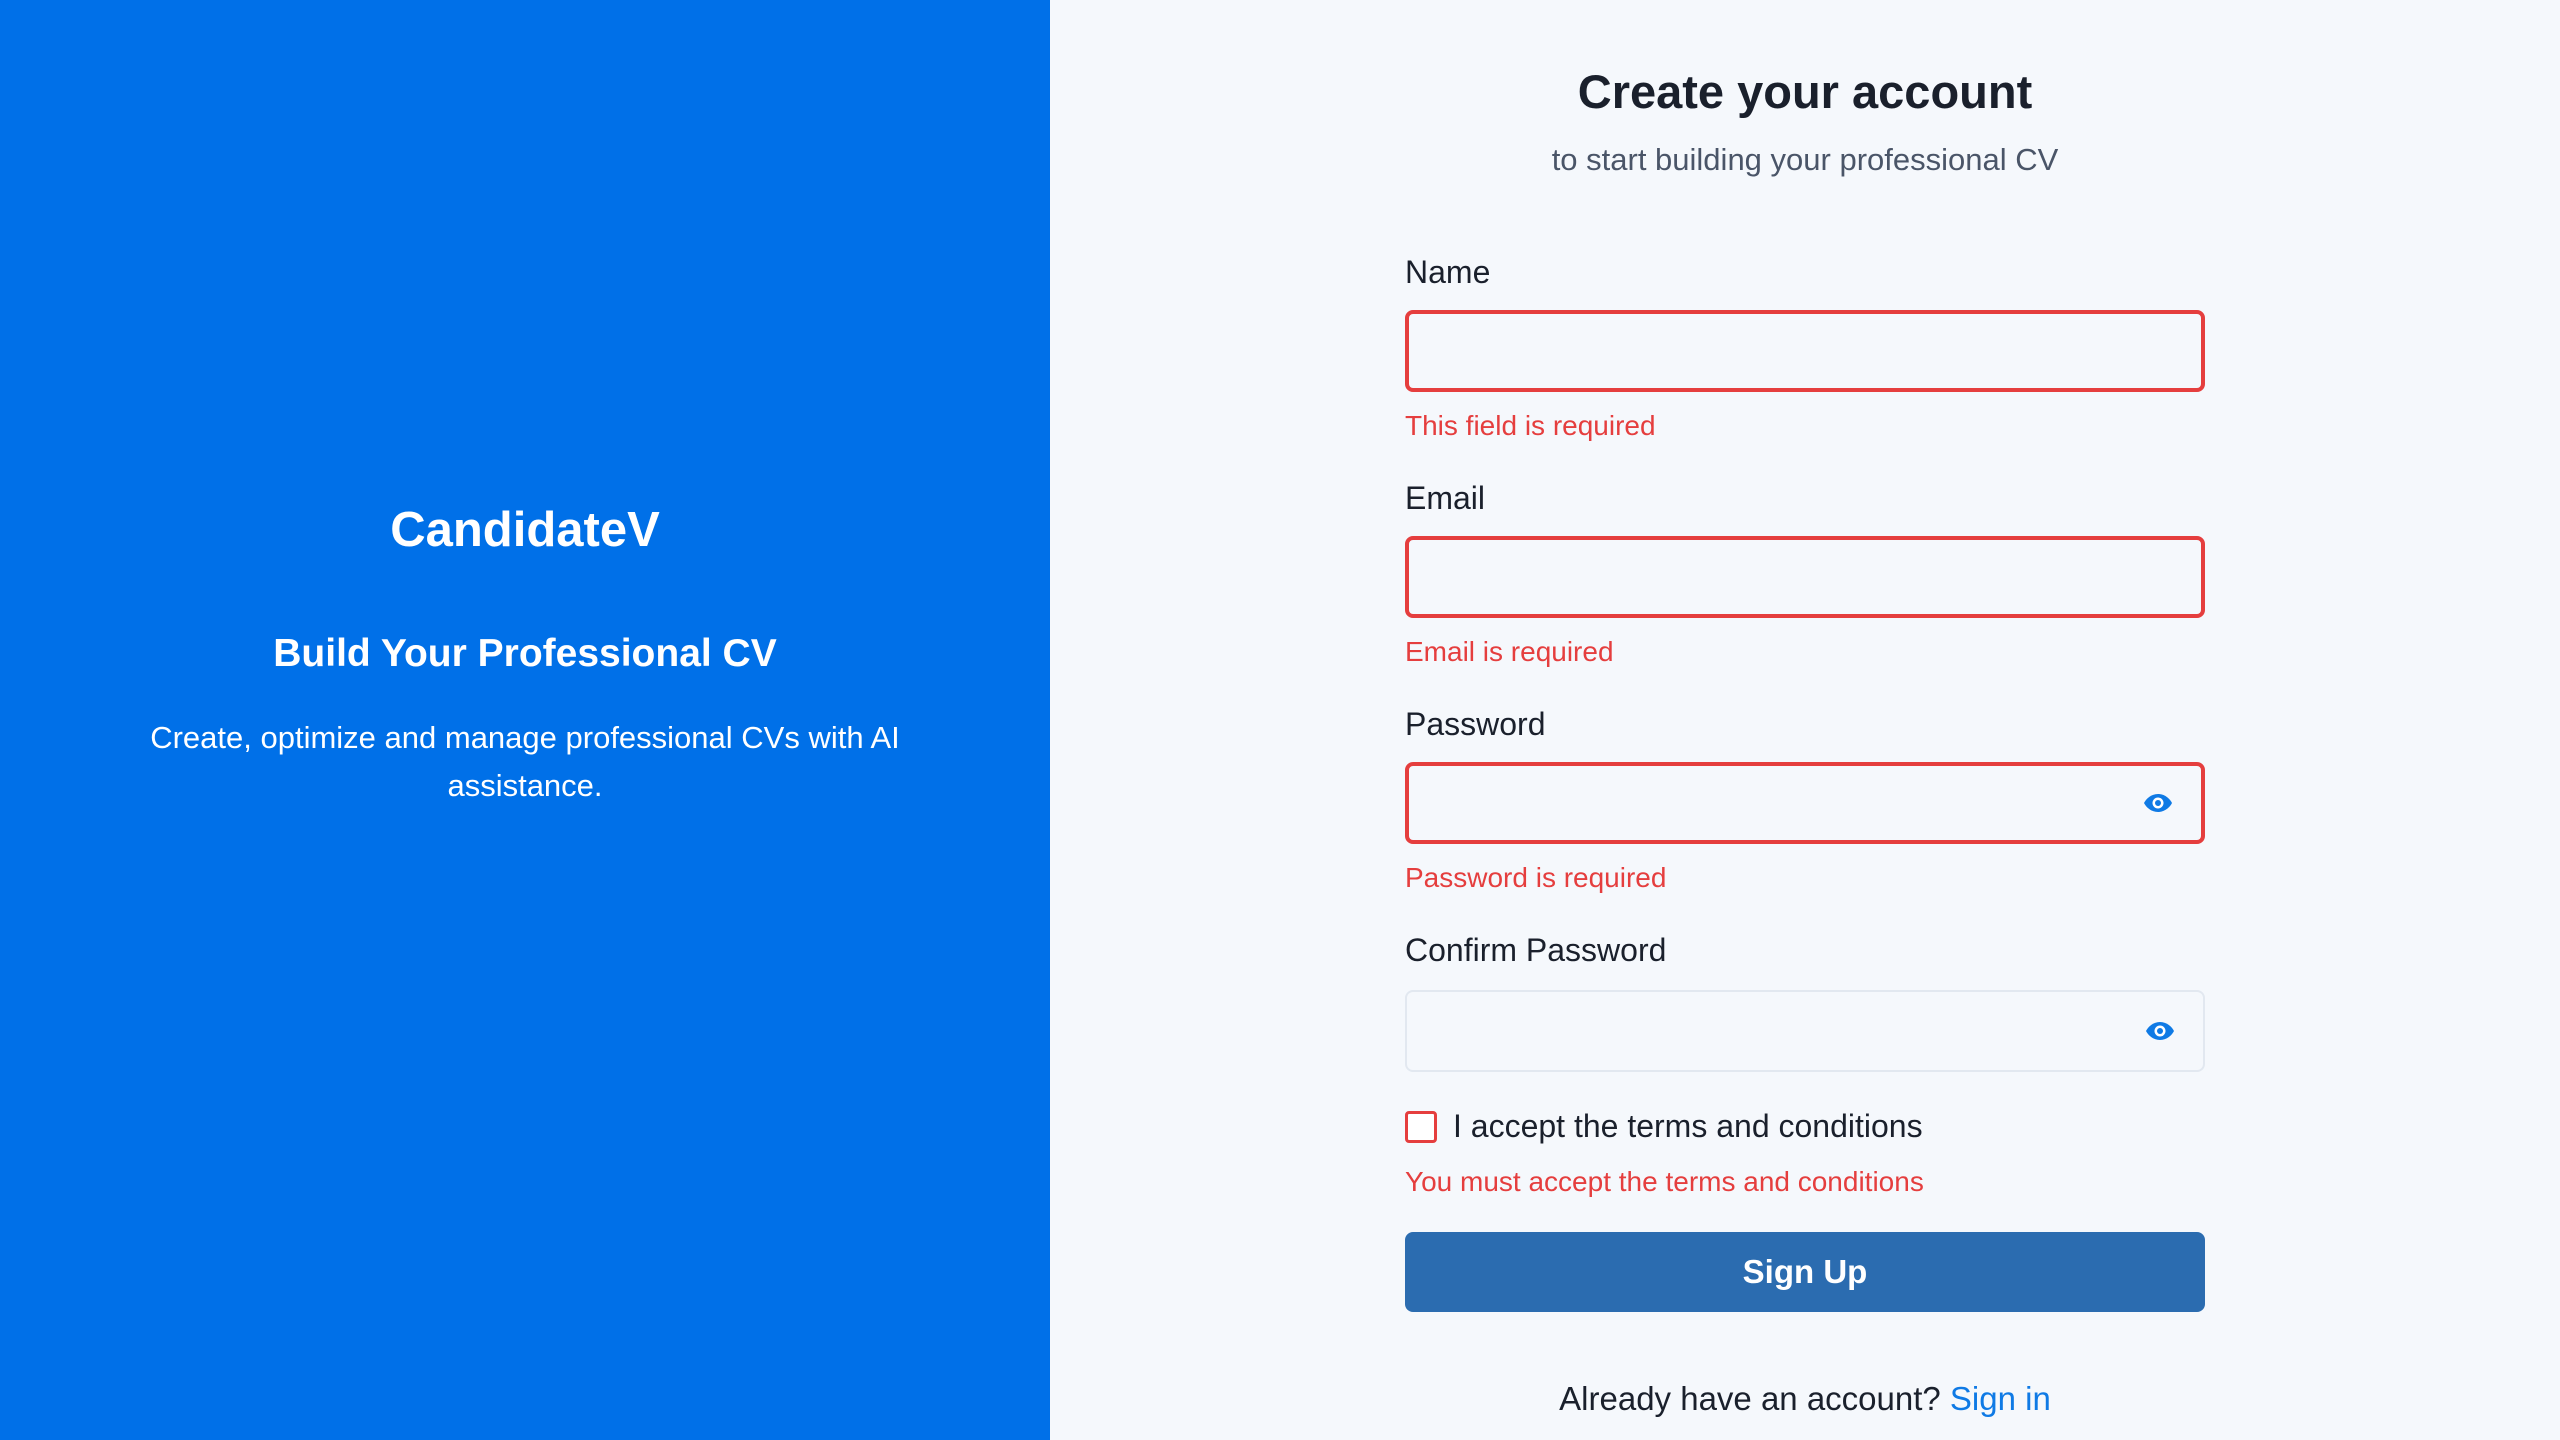 This screenshot has width=2560, height=1440. I want to click on email-input, so click(1805, 577).